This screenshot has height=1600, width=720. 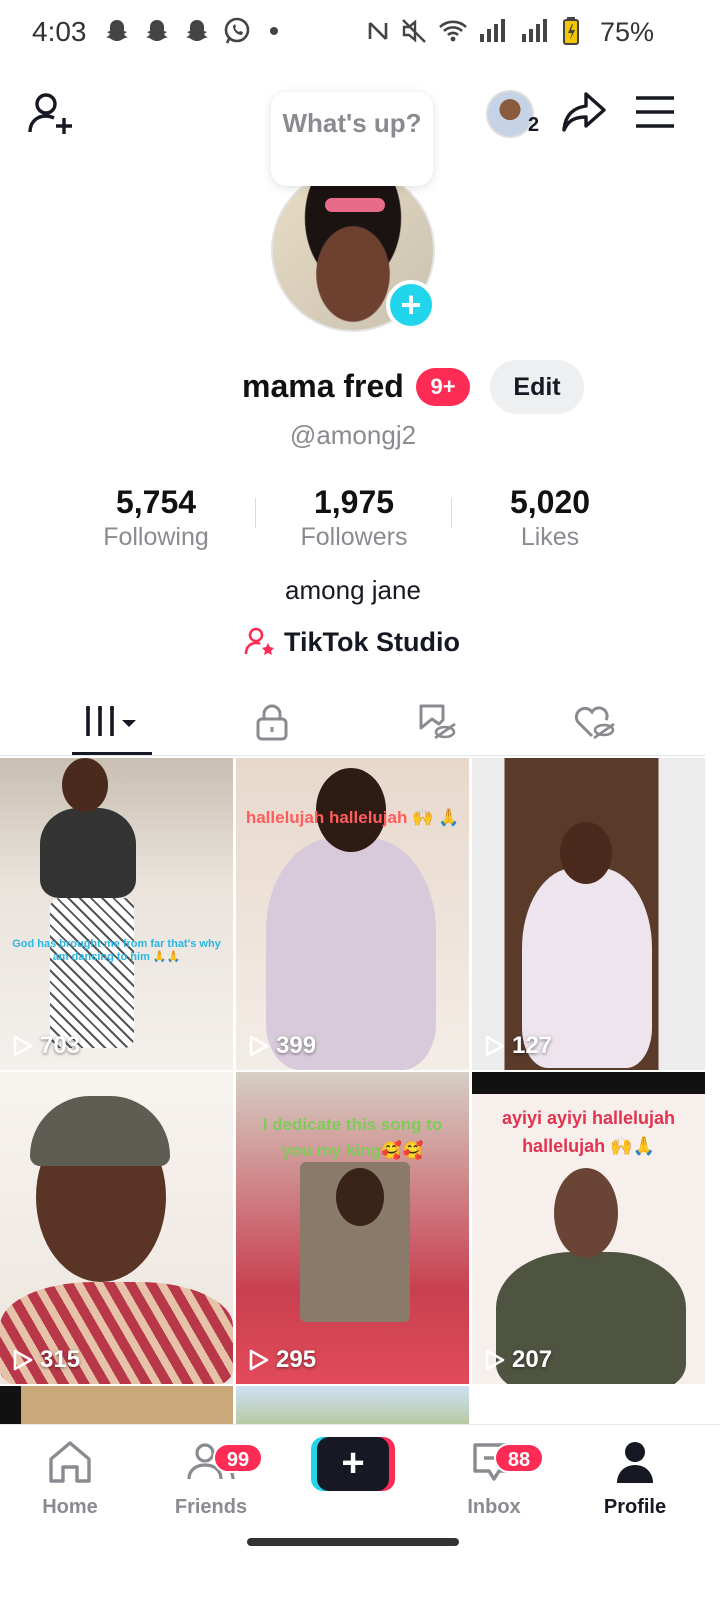 What do you see at coordinates (70, 1507) in the screenshot?
I see `nav-home-label: Home` at bounding box center [70, 1507].